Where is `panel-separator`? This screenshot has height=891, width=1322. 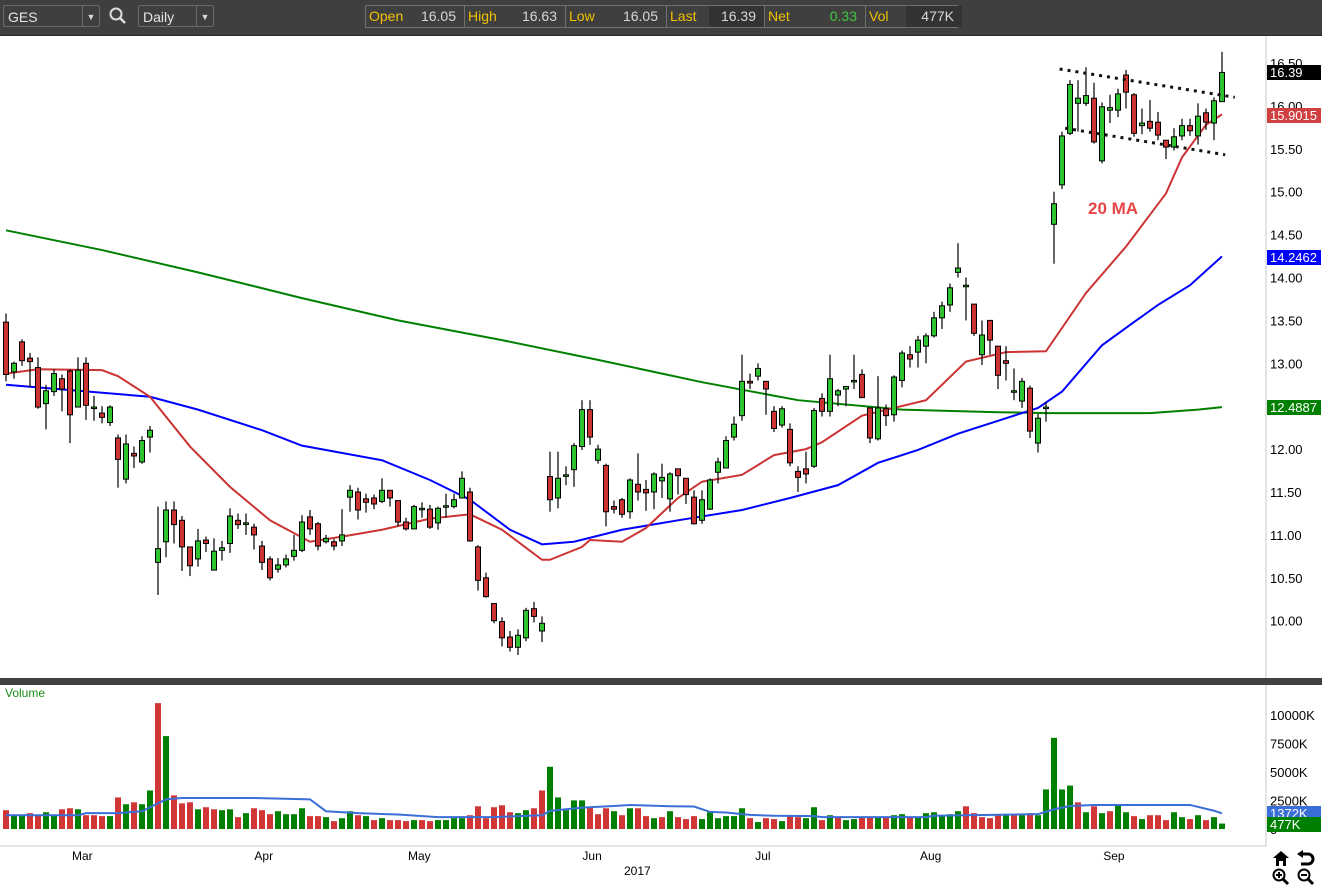 panel-separator is located at coordinates (661, 681).